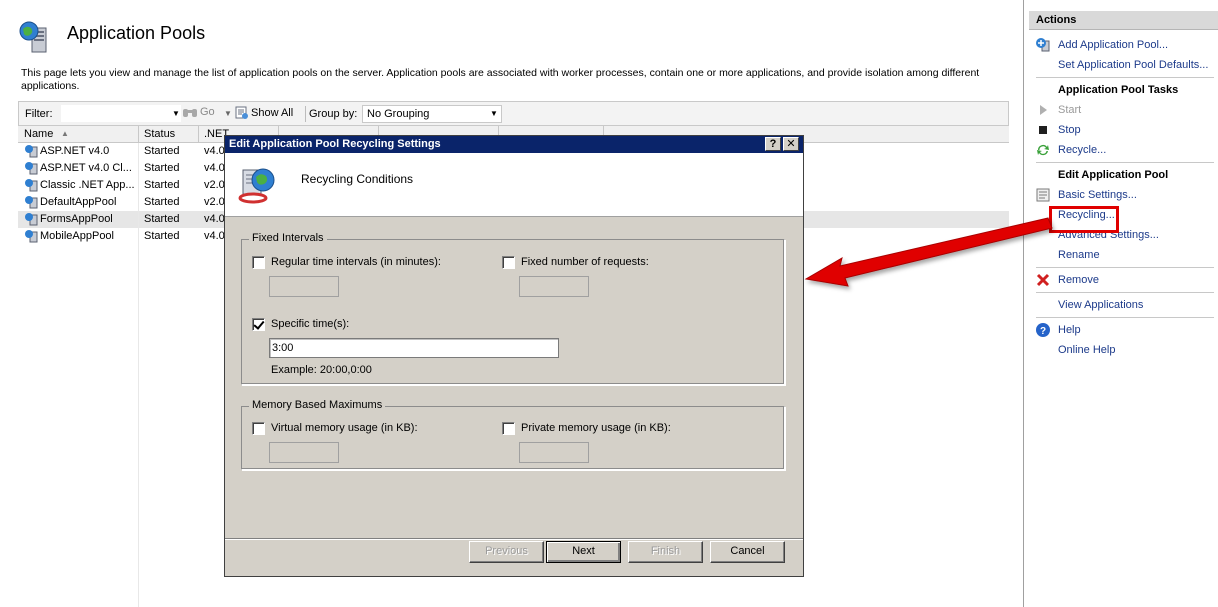 The image size is (1218, 607). What do you see at coordinates (305, 114) in the screenshot?
I see `toolbar-divider` at bounding box center [305, 114].